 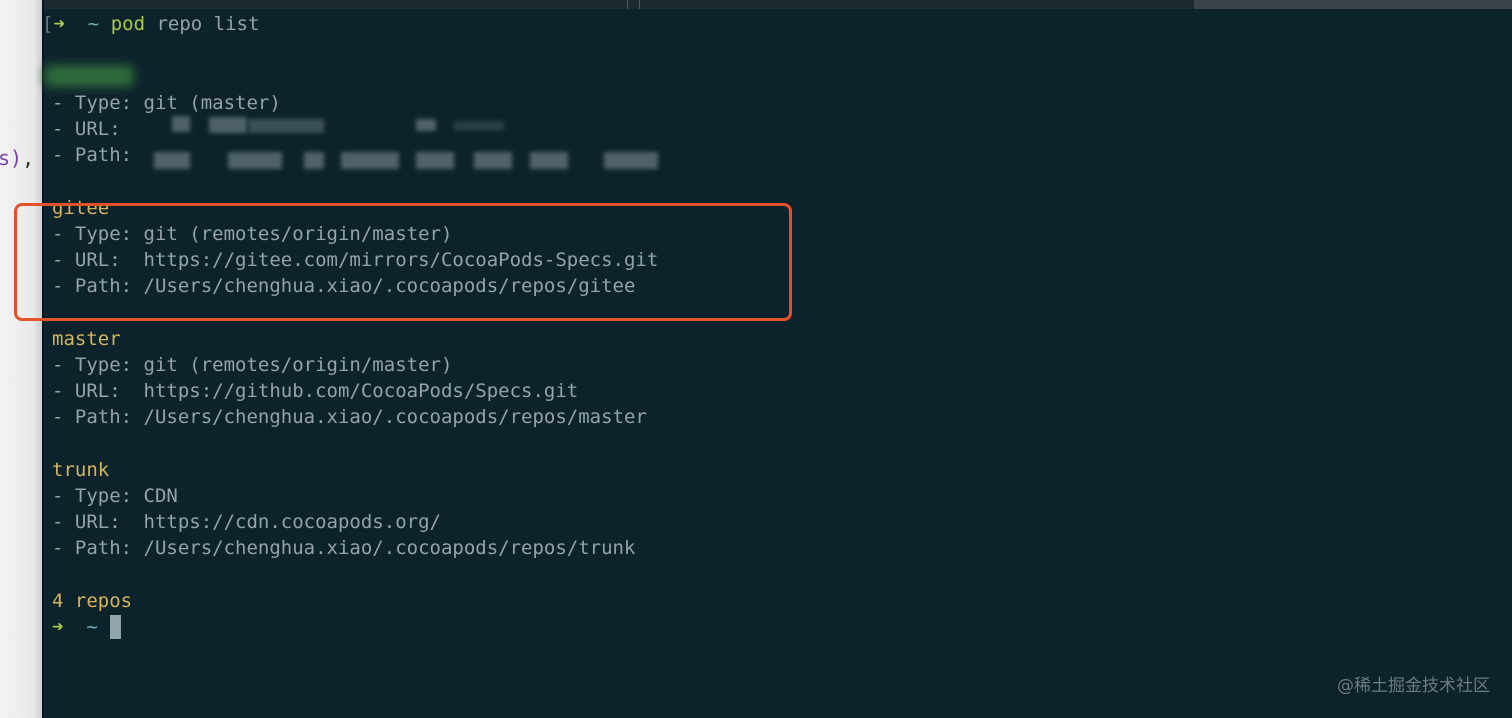 I want to click on terminal-tab-bar, so click(x=778, y=4).